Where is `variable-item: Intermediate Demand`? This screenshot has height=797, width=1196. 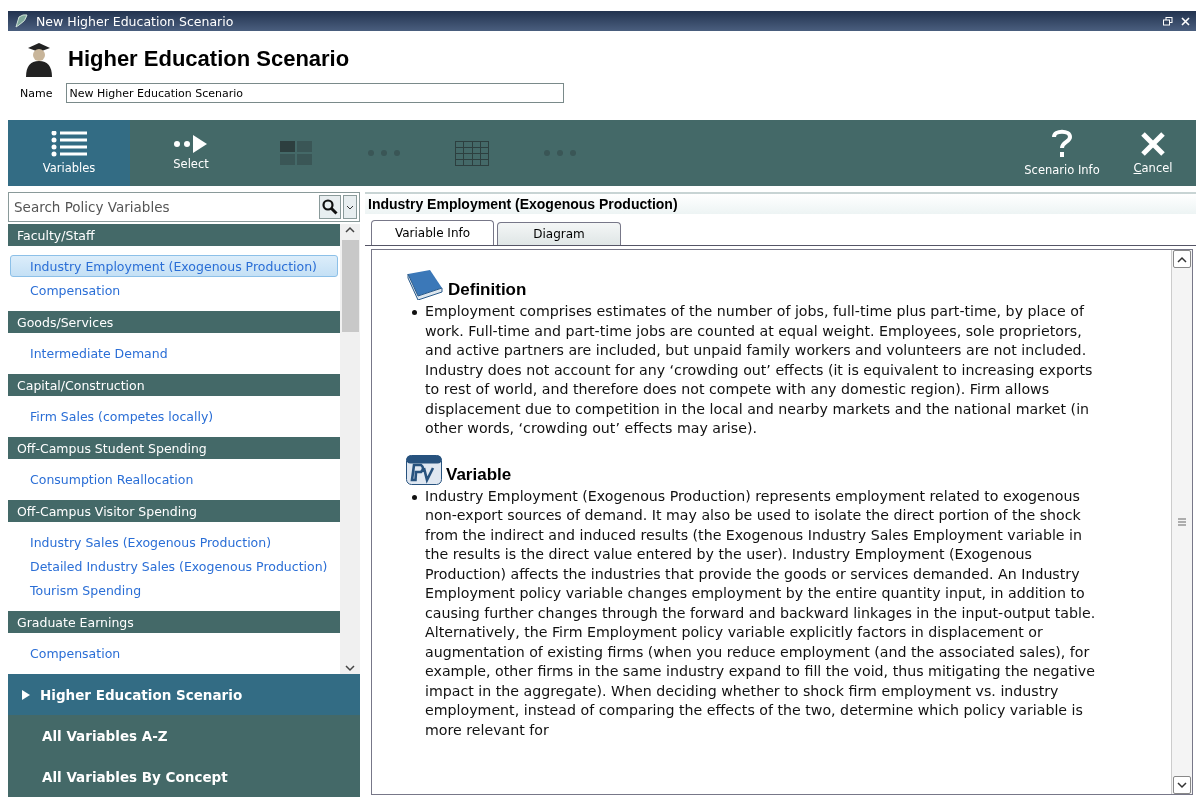
variable-item: Intermediate Demand is located at coordinates (174, 353).